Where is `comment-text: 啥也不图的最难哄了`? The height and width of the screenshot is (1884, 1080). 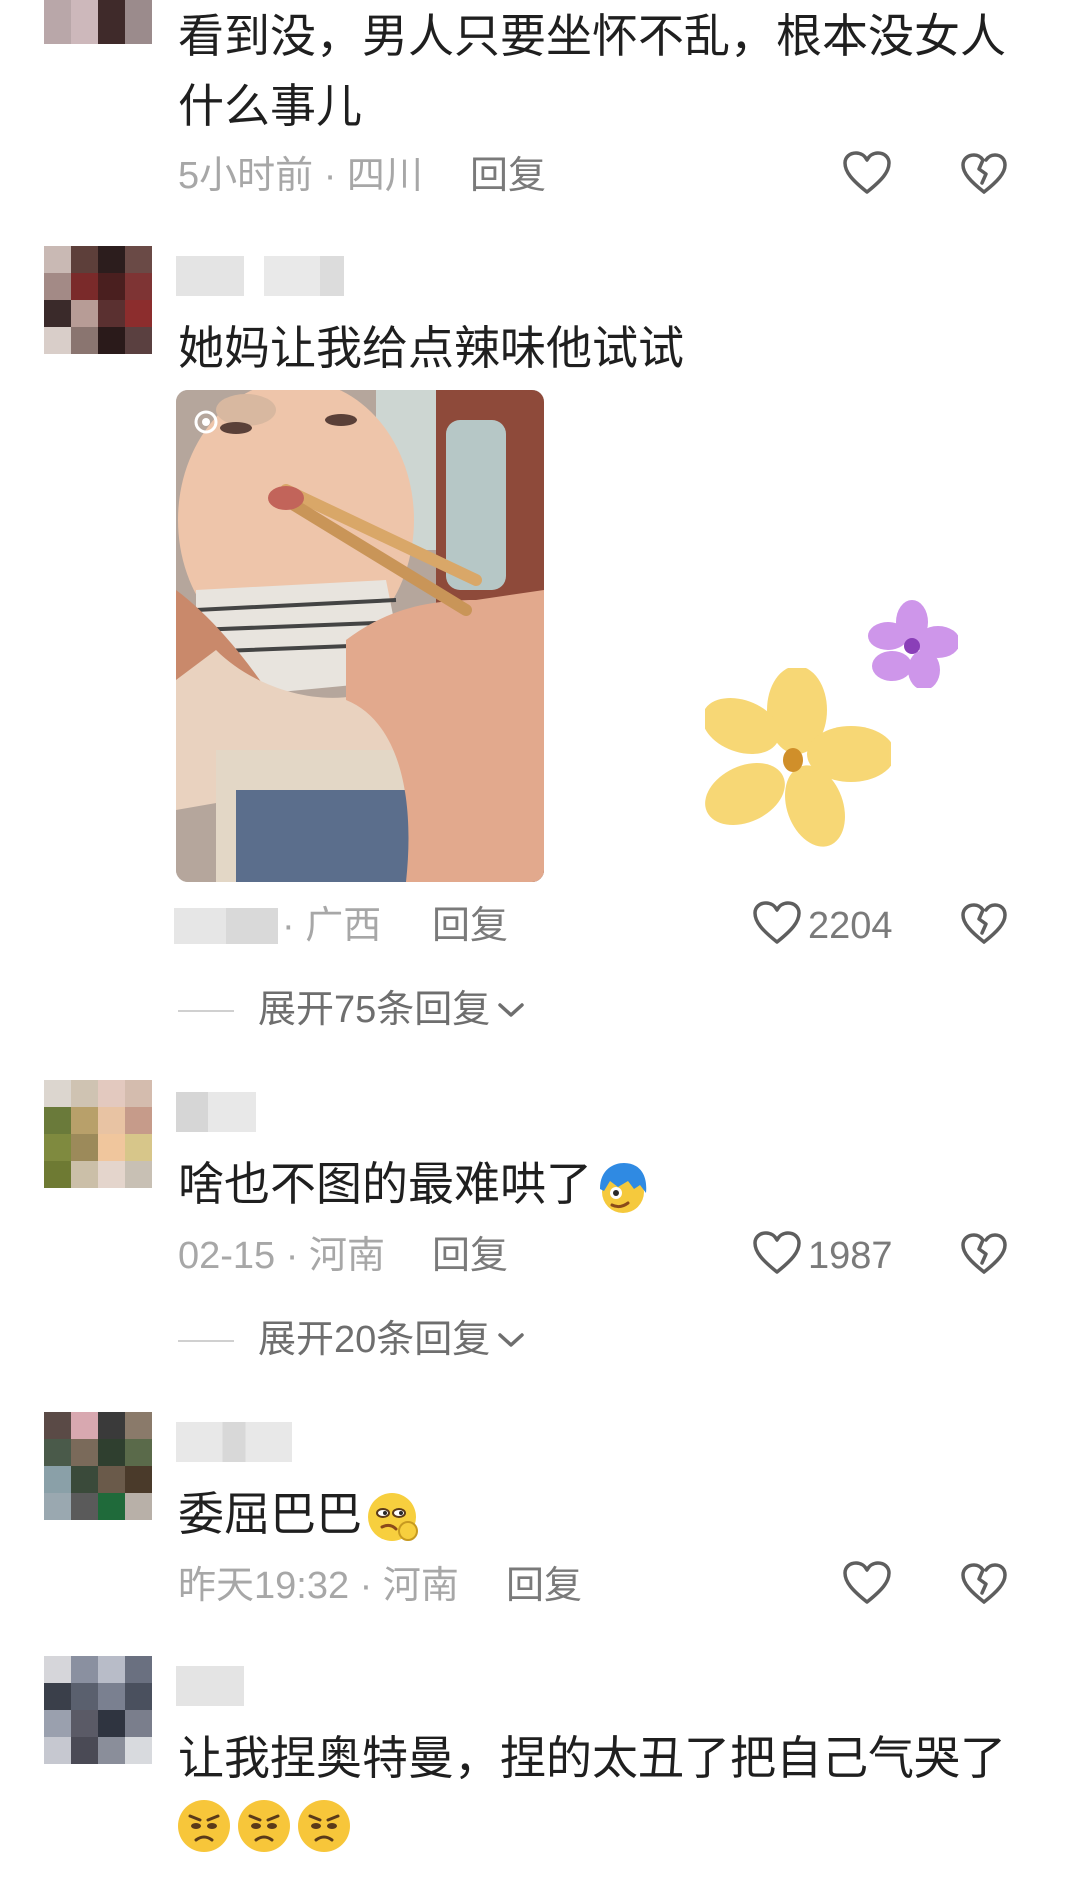
comment-text: 啥也不图的最难哄了 is located at coordinates (415, 1185).